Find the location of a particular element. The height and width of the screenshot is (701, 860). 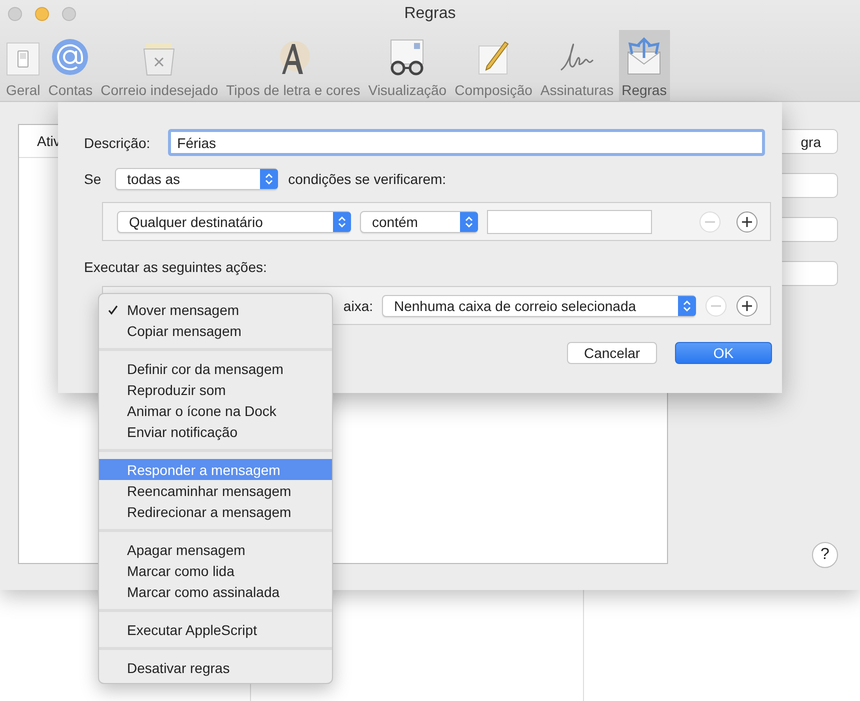

field-popup: Qualquer destinatário is located at coordinates (234, 221).